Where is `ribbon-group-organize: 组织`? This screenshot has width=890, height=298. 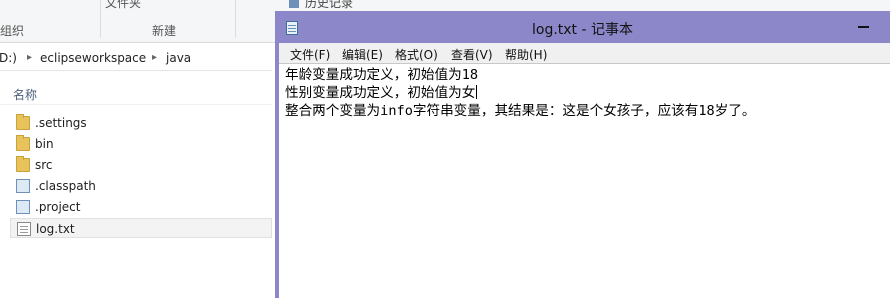
ribbon-group-organize: 组织 is located at coordinates (12, 31).